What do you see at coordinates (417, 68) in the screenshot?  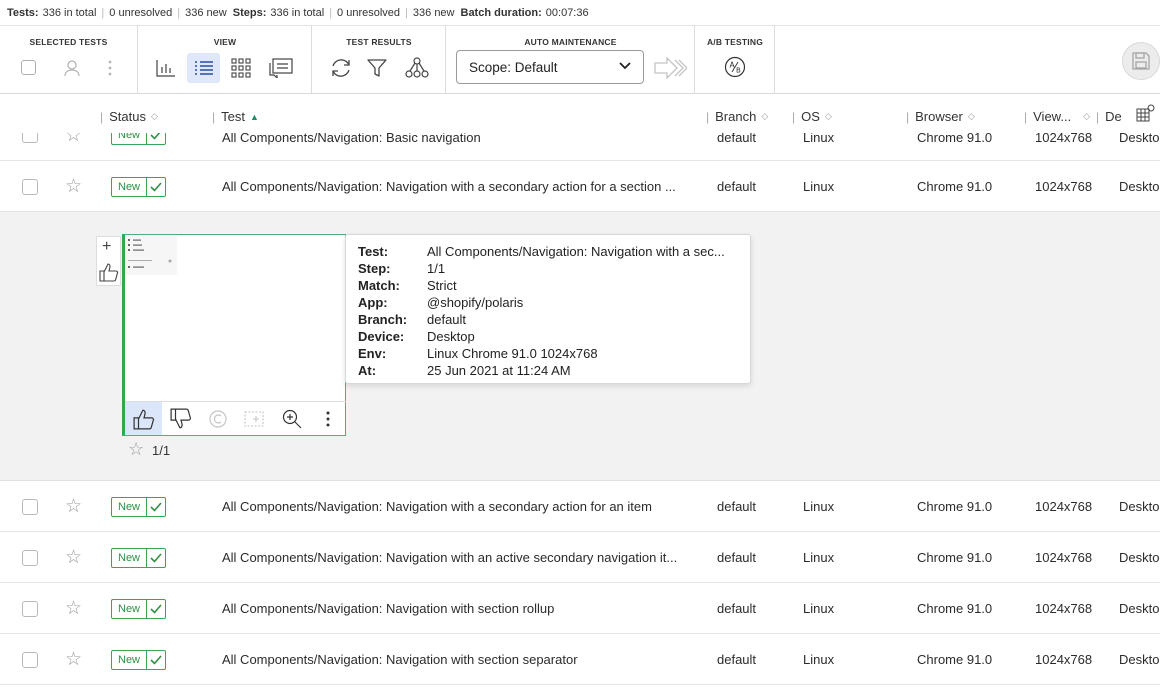 I see `group-by-icon` at bounding box center [417, 68].